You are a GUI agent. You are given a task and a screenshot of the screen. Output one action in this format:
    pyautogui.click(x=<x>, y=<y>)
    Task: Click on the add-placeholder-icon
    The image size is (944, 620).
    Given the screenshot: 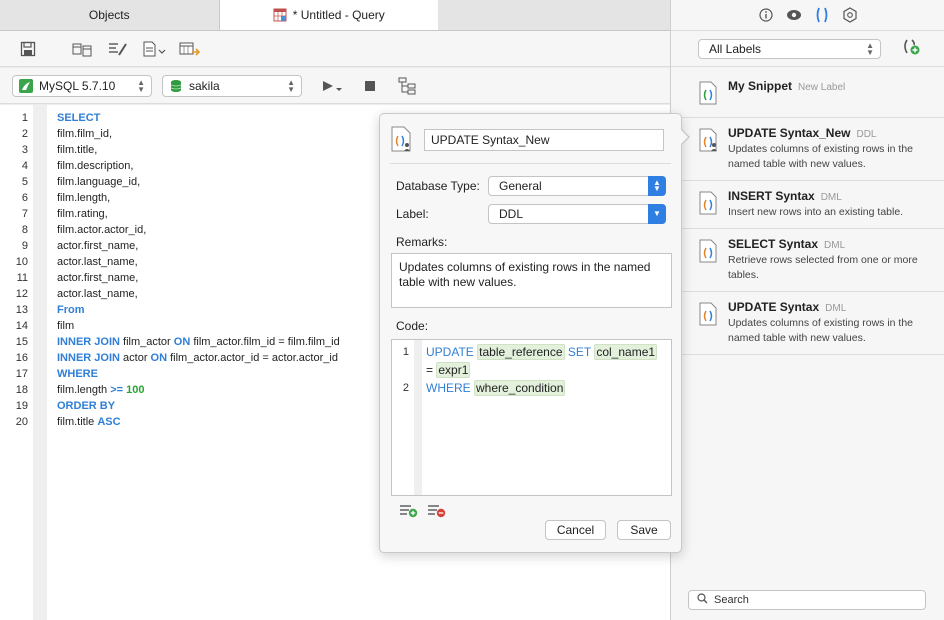 What is the action you would take?
    pyautogui.click(x=409, y=511)
    